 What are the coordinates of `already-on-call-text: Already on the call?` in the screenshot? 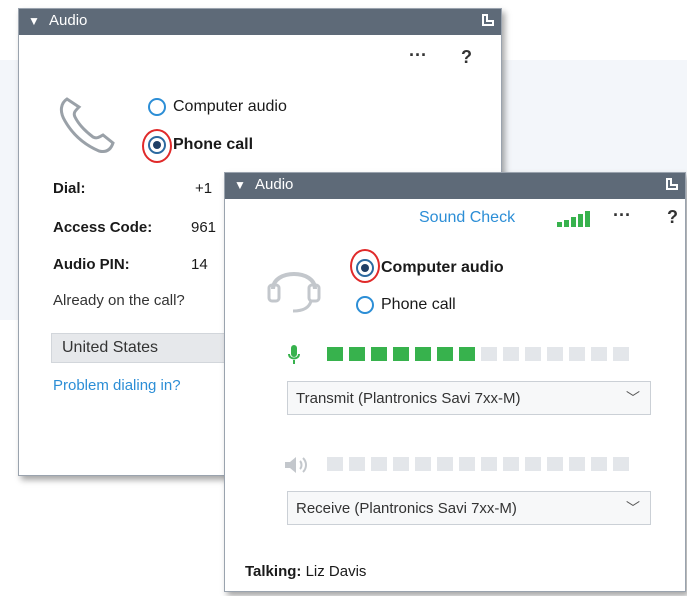 It's located at (119, 300).